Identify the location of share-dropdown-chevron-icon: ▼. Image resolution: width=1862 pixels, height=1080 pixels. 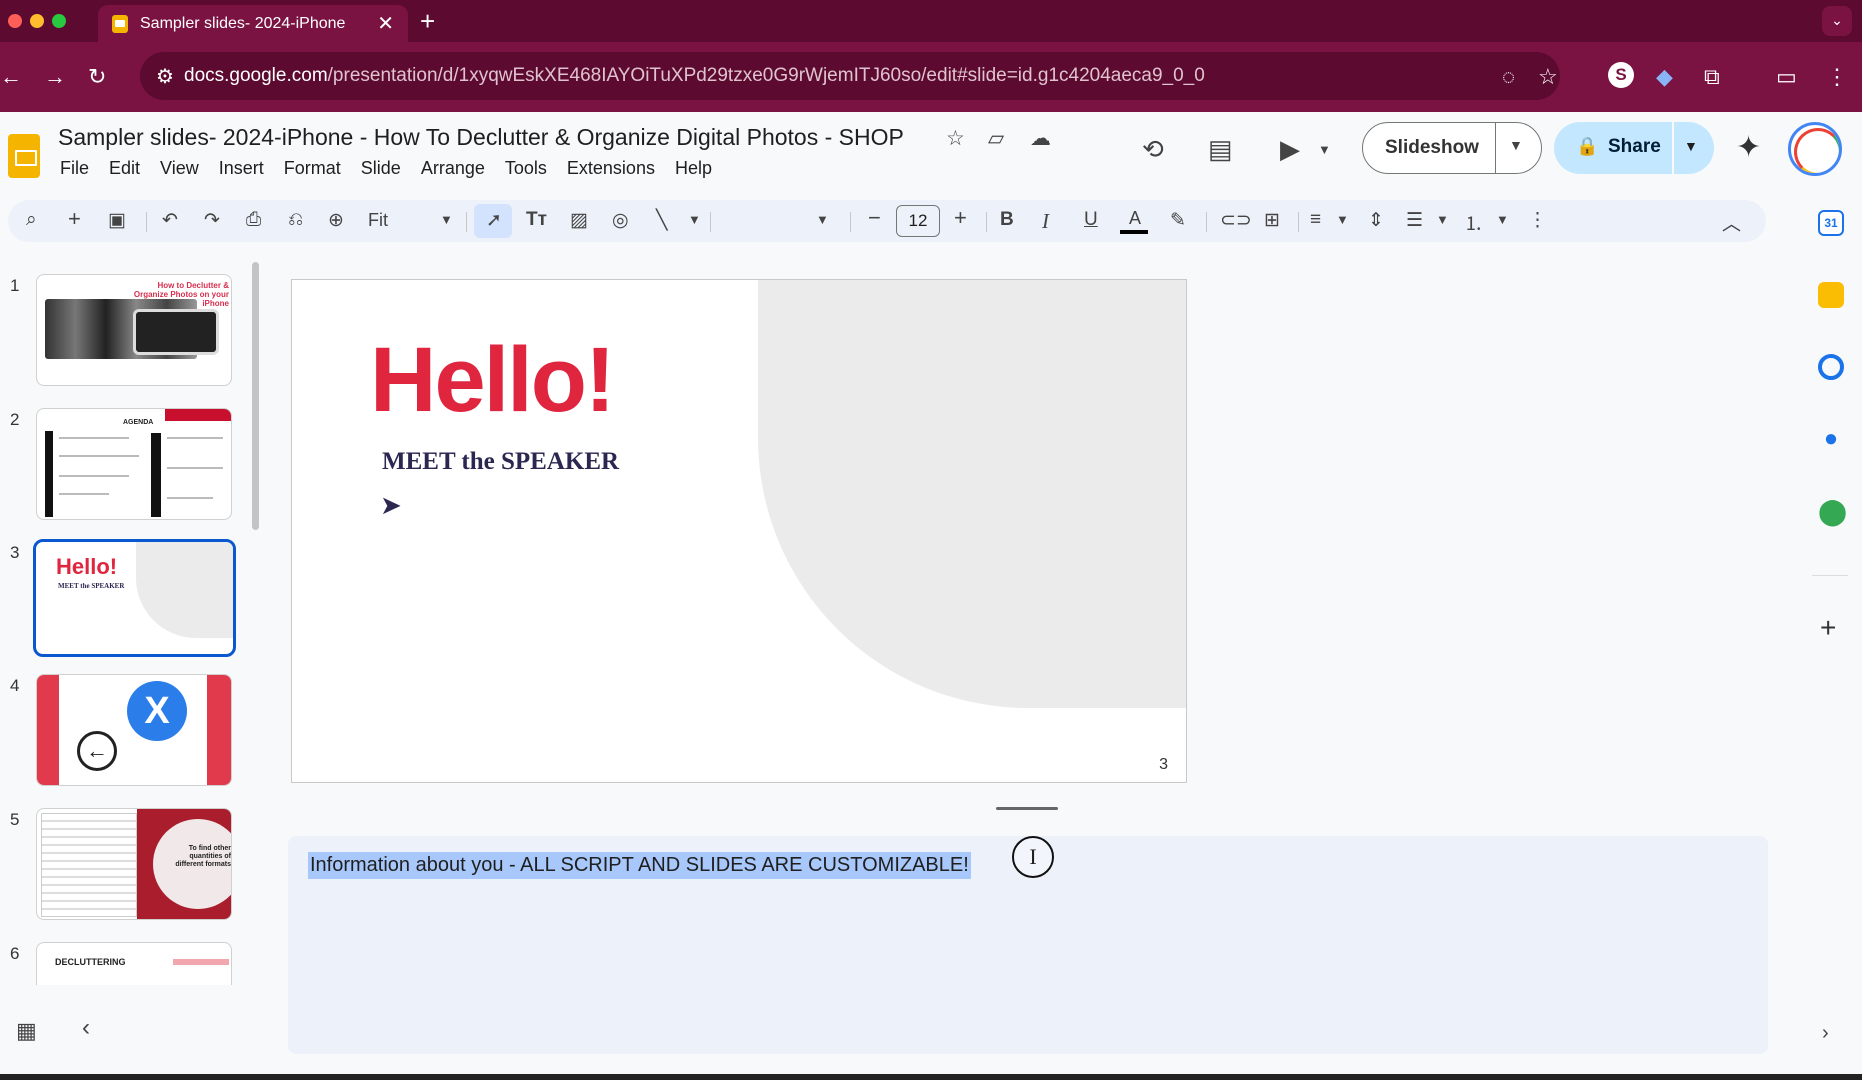
(1691, 146).